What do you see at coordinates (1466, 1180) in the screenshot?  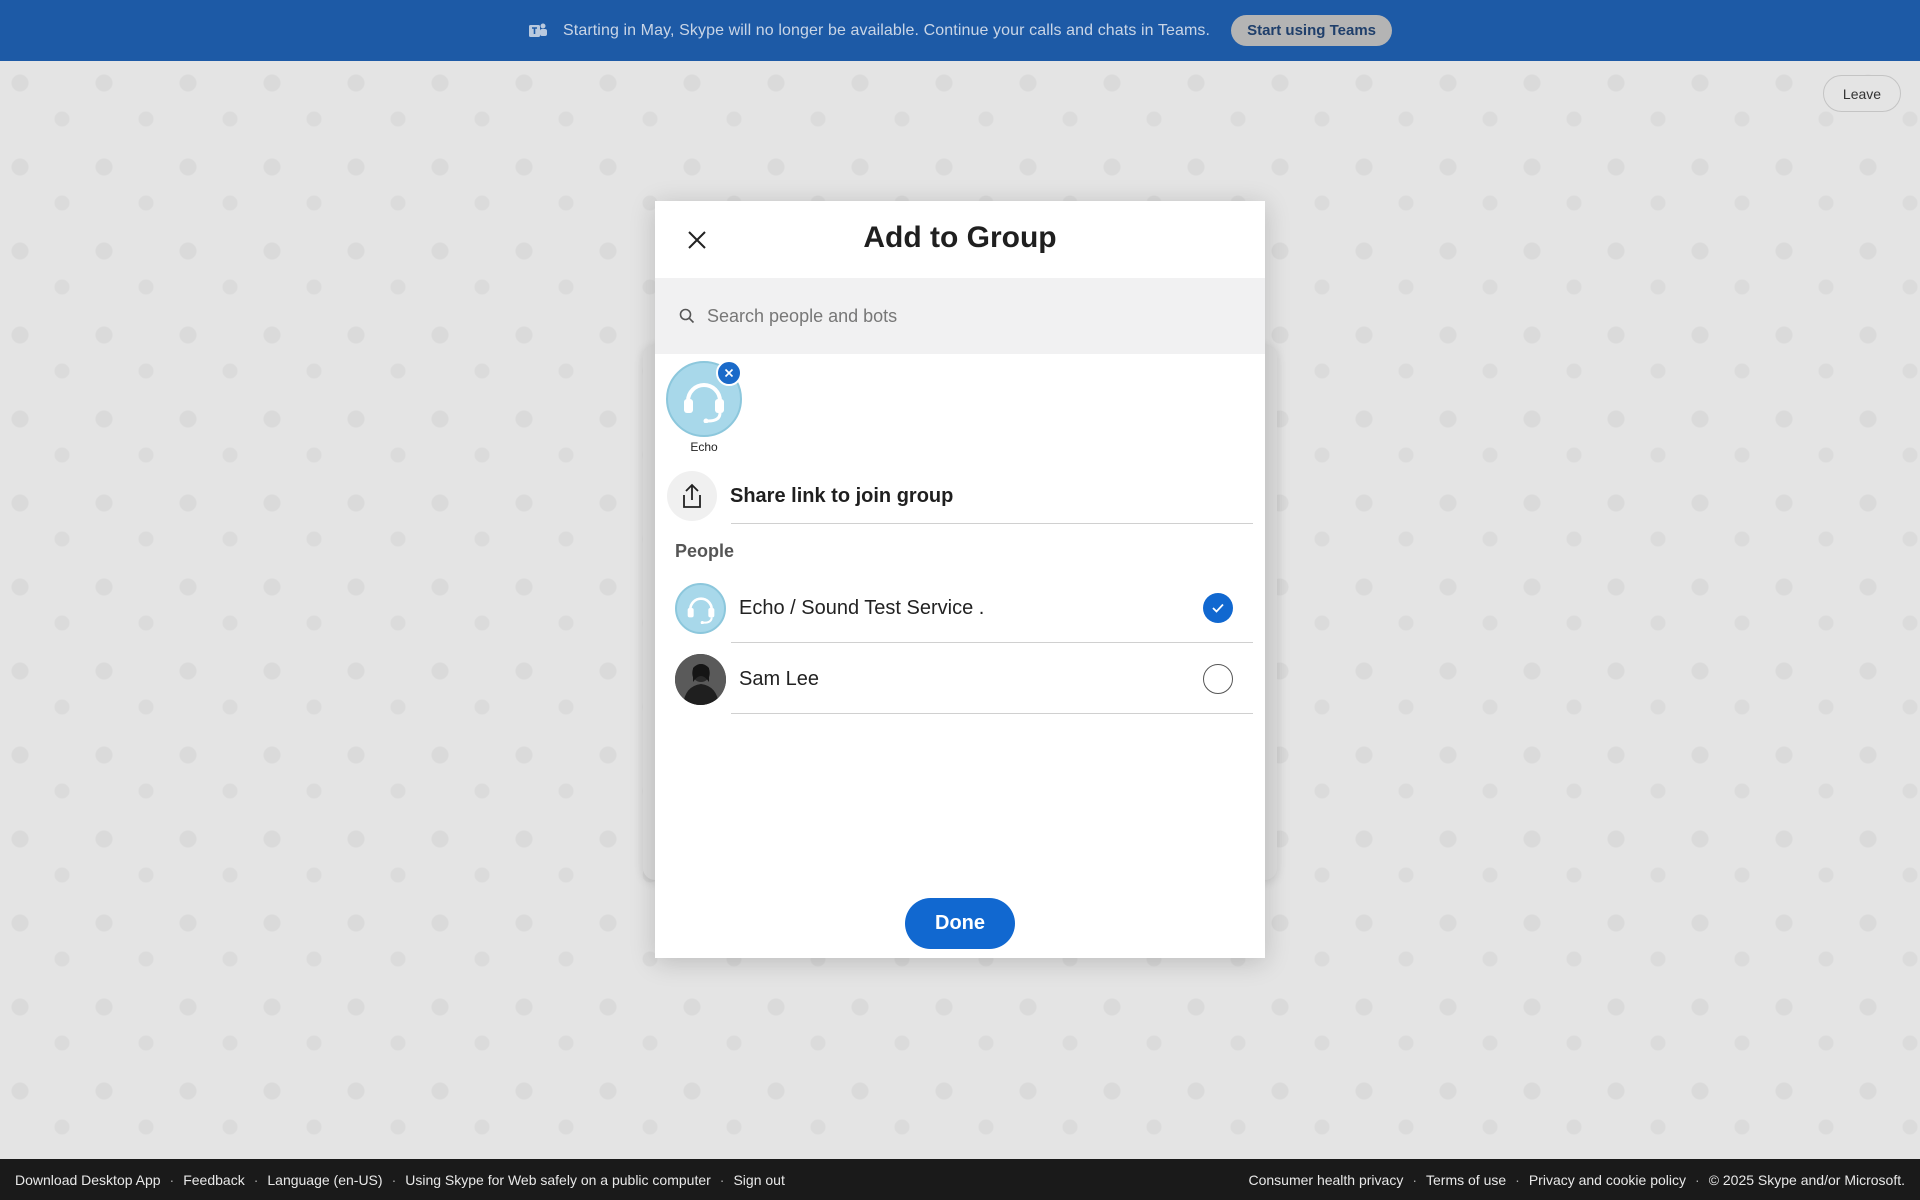 I see `footer-link-terms: Terms of use` at bounding box center [1466, 1180].